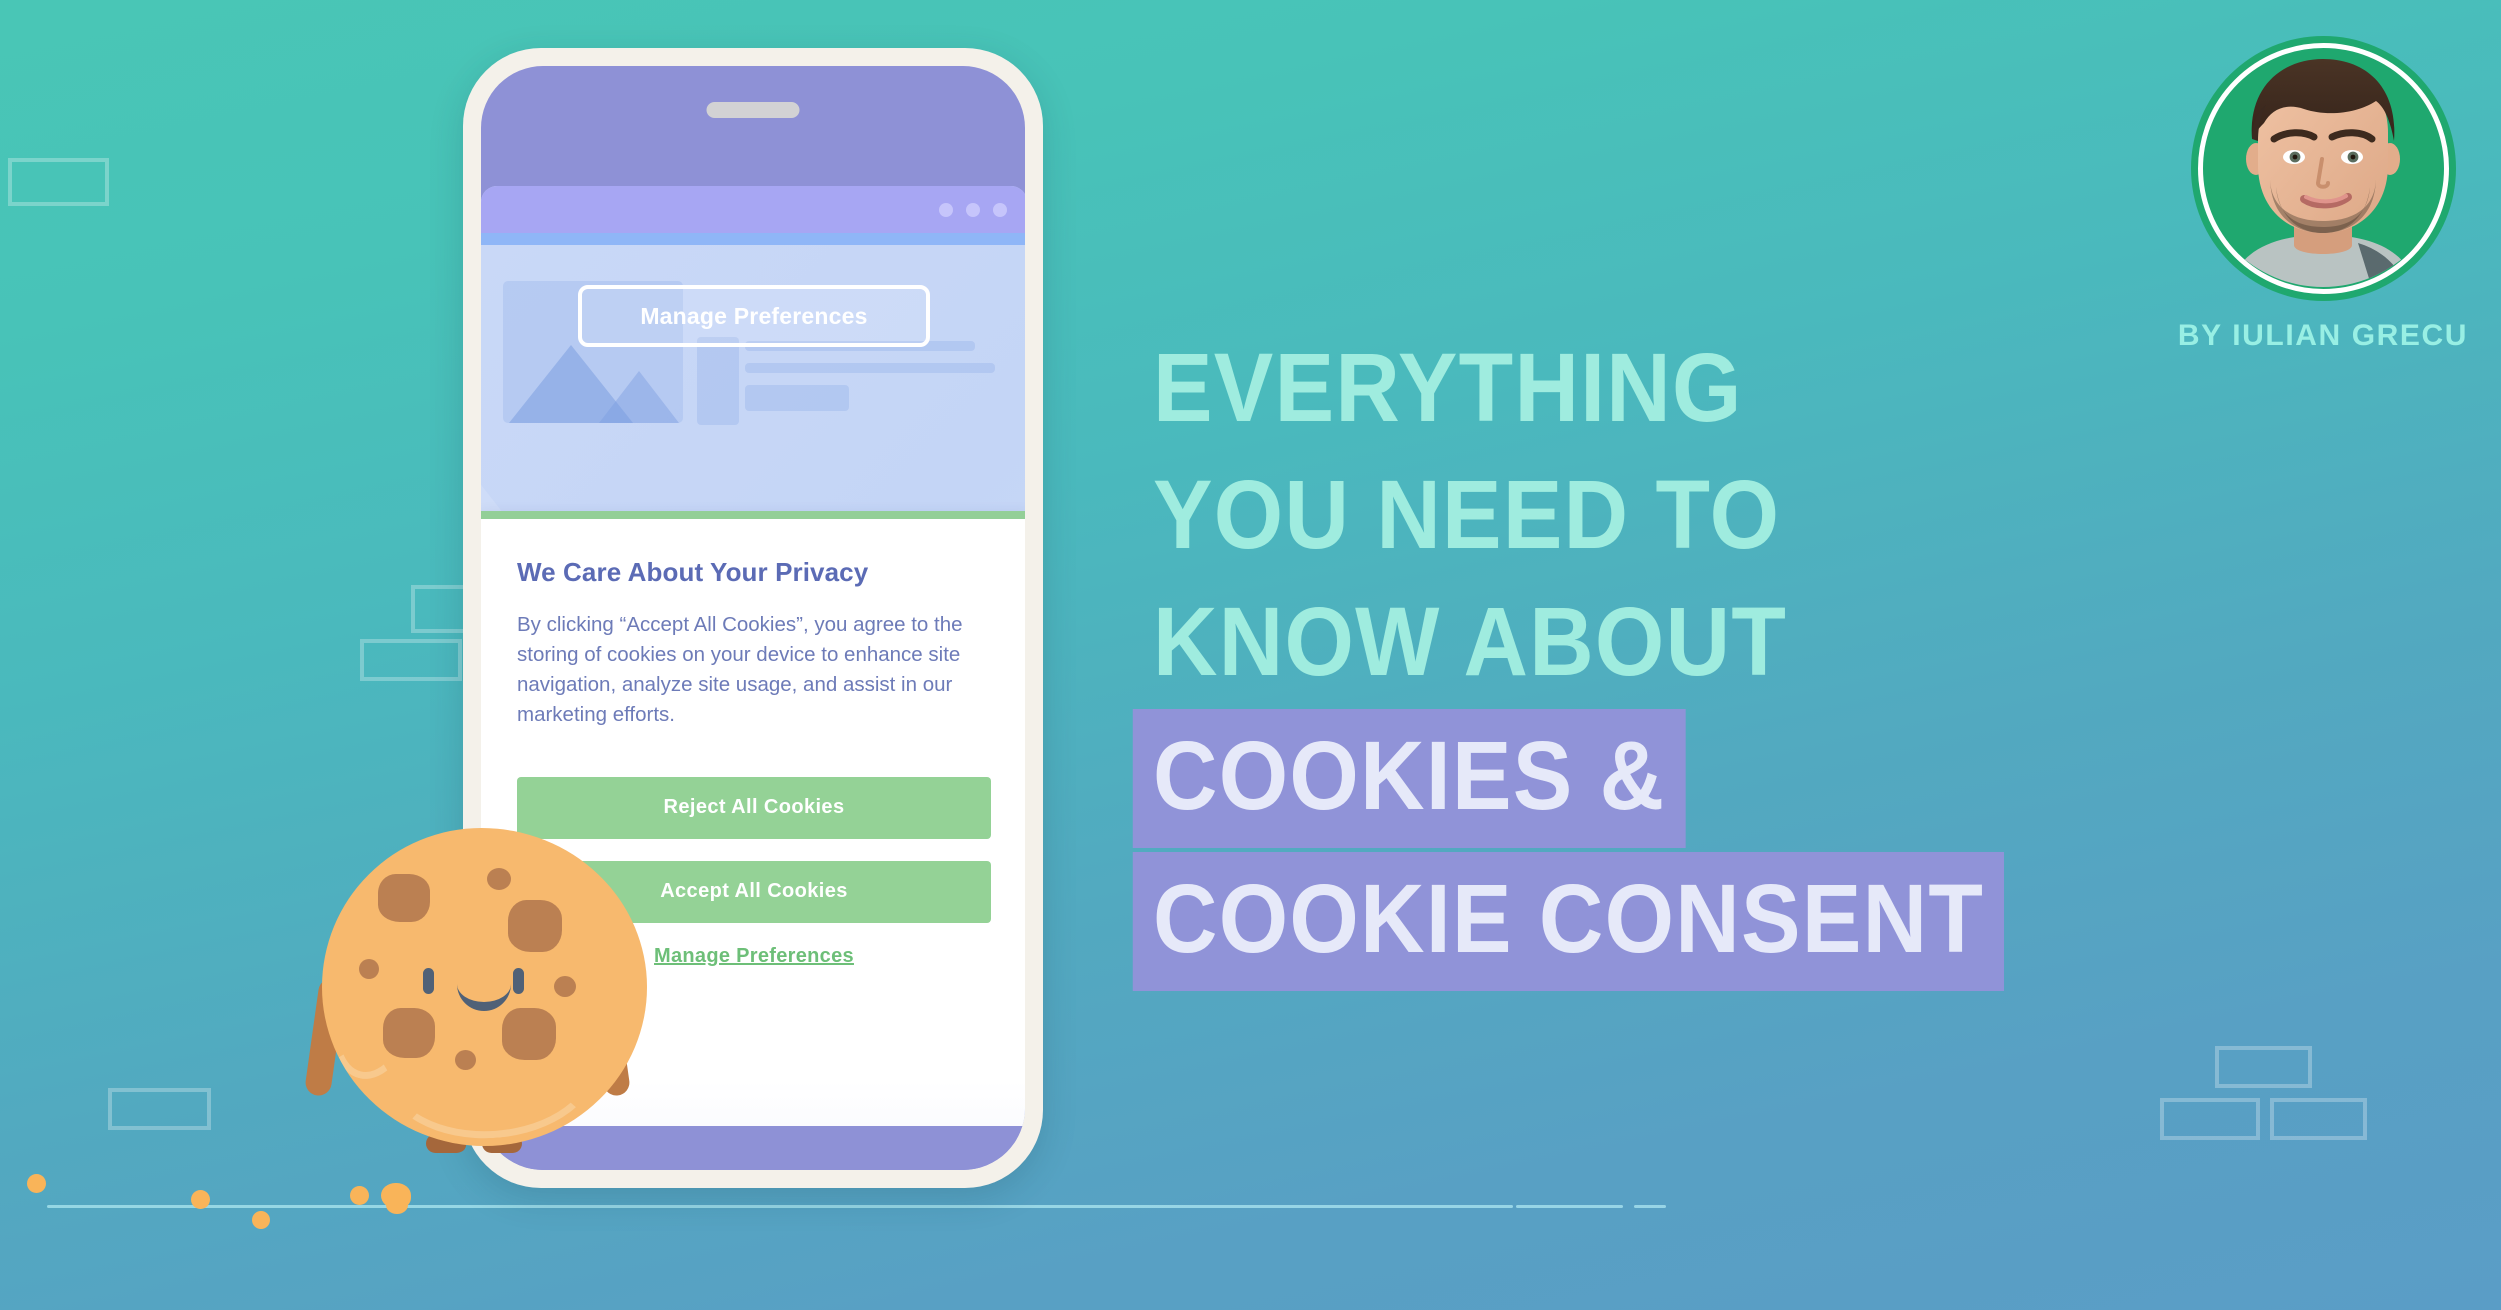 The image size is (2501, 1310). I want to click on manage-preferences-button-top: Manage Preferences, so click(754, 316).